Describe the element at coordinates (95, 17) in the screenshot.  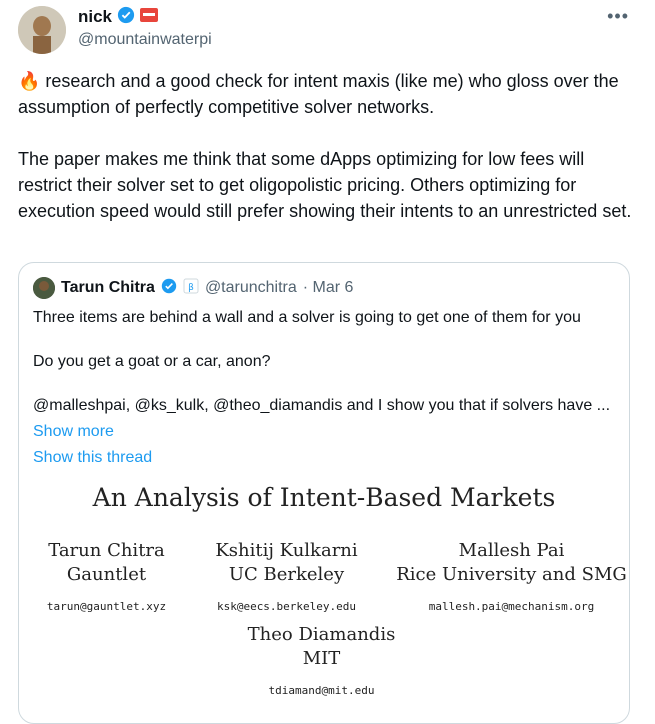
I see `author-name: nick` at that location.